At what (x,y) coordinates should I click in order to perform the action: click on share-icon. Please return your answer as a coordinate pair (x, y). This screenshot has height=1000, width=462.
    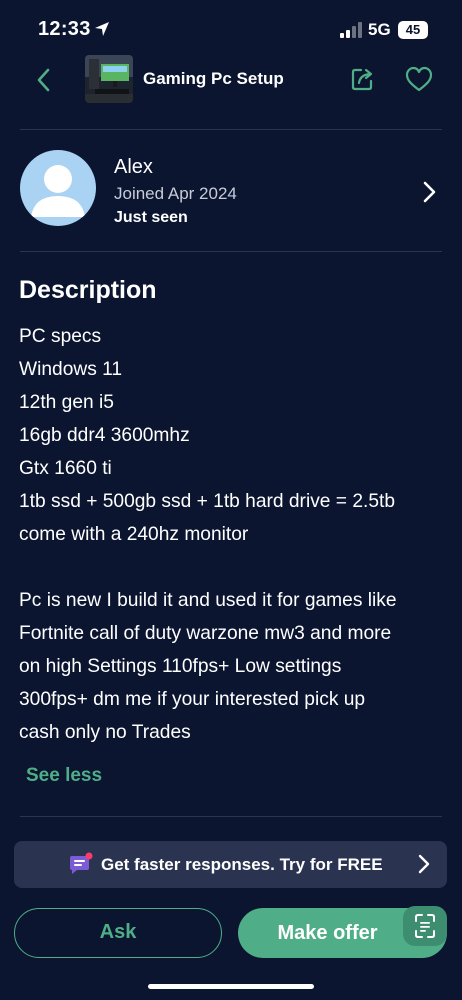
    Looking at the image, I should click on (363, 79).